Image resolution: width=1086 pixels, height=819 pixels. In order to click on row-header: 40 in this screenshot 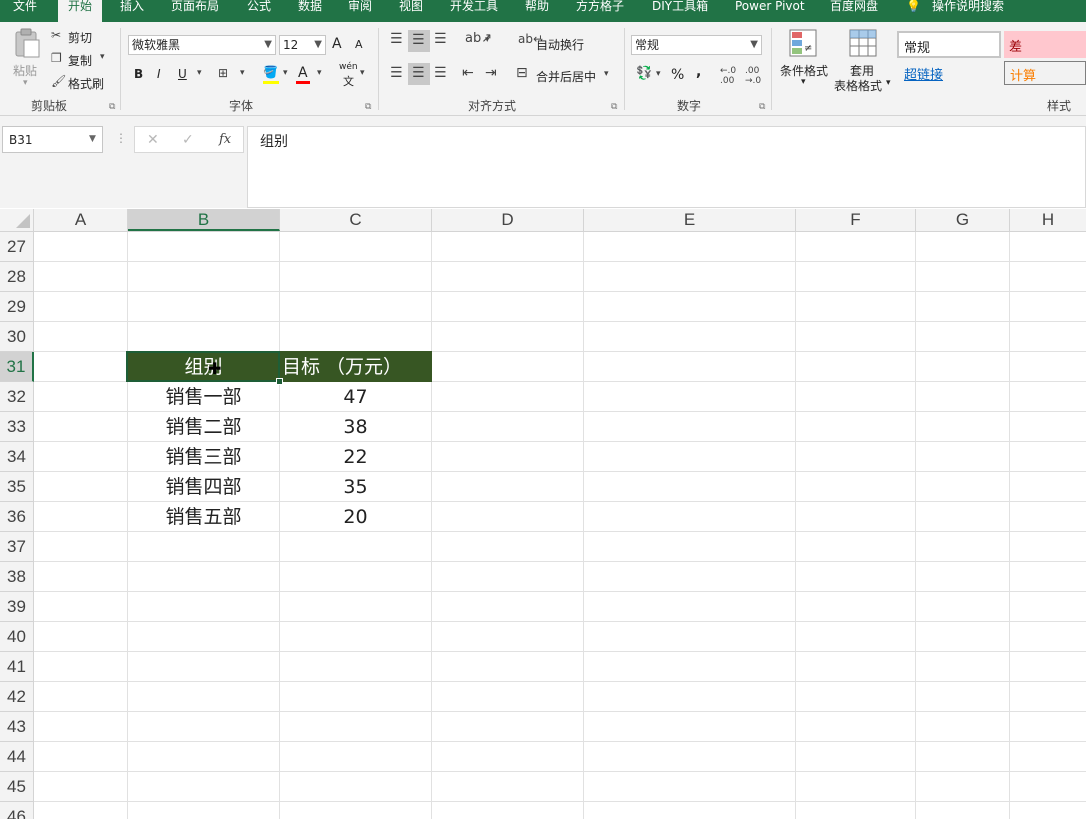, I will do `click(17, 637)`.